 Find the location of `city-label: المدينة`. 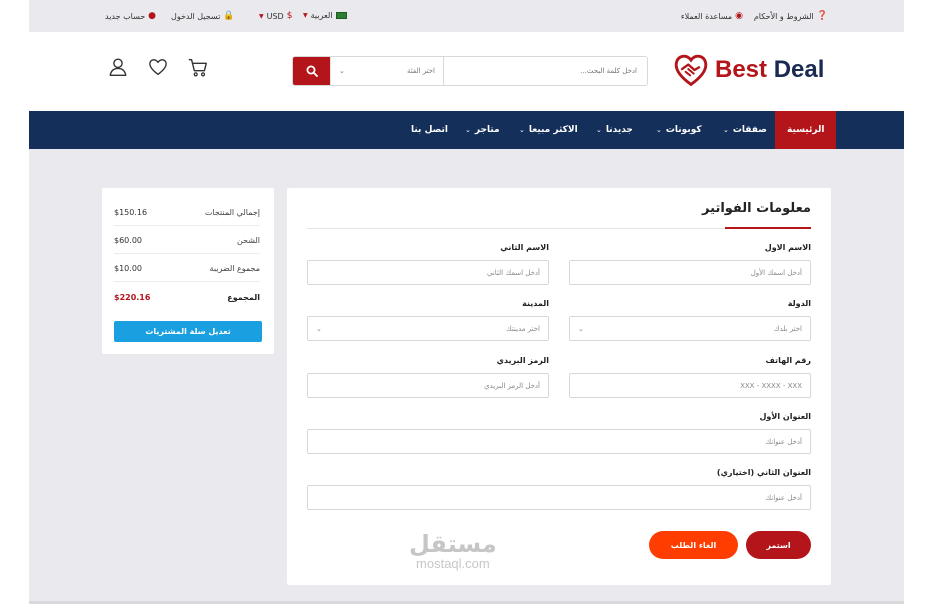

city-label: المدينة is located at coordinates (535, 303).